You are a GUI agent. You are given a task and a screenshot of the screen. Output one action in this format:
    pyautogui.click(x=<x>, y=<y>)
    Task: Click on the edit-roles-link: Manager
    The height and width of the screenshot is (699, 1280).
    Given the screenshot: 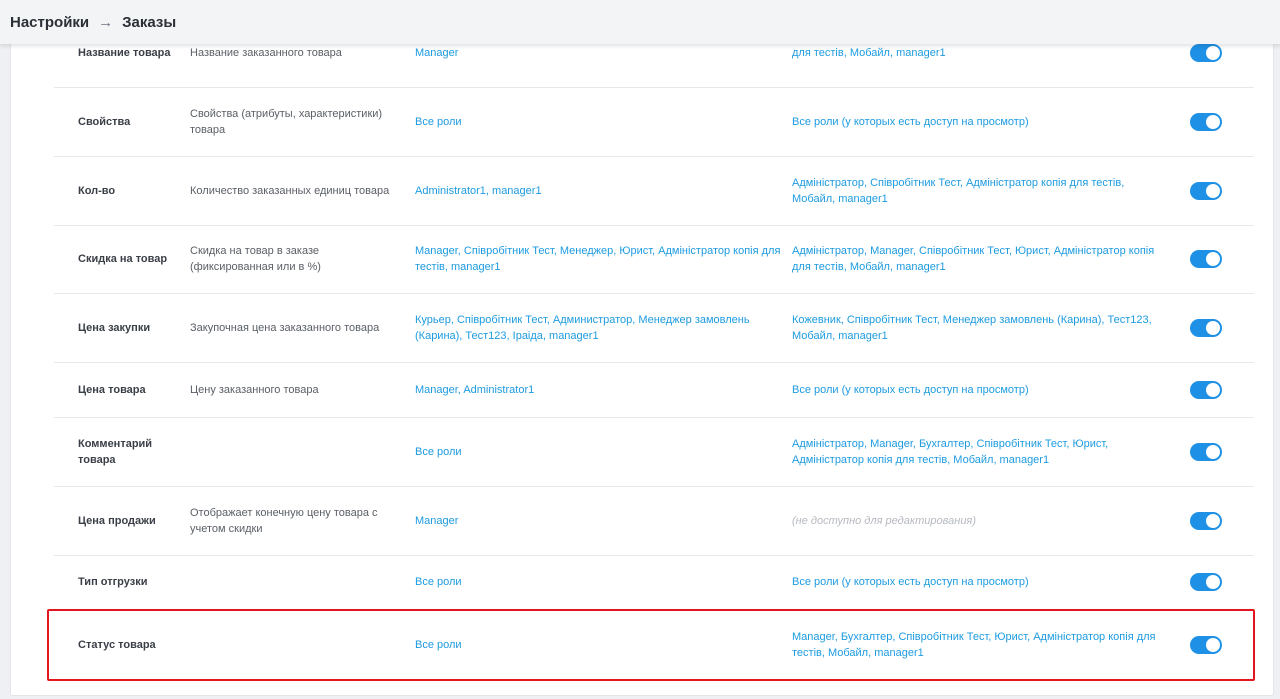 What is the action you would take?
    pyautogui.click(x=599, y=520)
    